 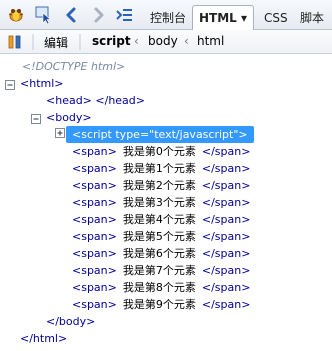 I want to click on html-node: <html>, so click(x=42, y=83).